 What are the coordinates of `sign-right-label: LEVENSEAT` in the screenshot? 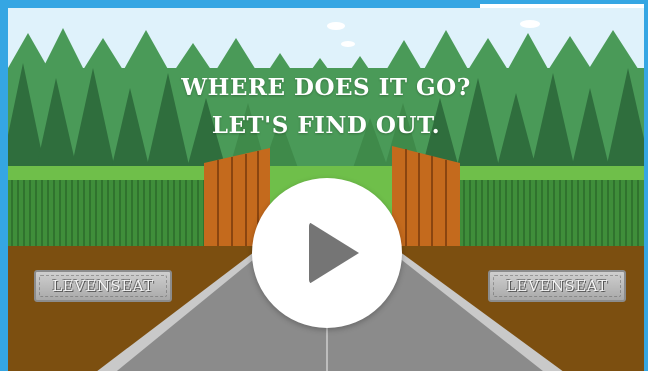 It's located at (557, 286).